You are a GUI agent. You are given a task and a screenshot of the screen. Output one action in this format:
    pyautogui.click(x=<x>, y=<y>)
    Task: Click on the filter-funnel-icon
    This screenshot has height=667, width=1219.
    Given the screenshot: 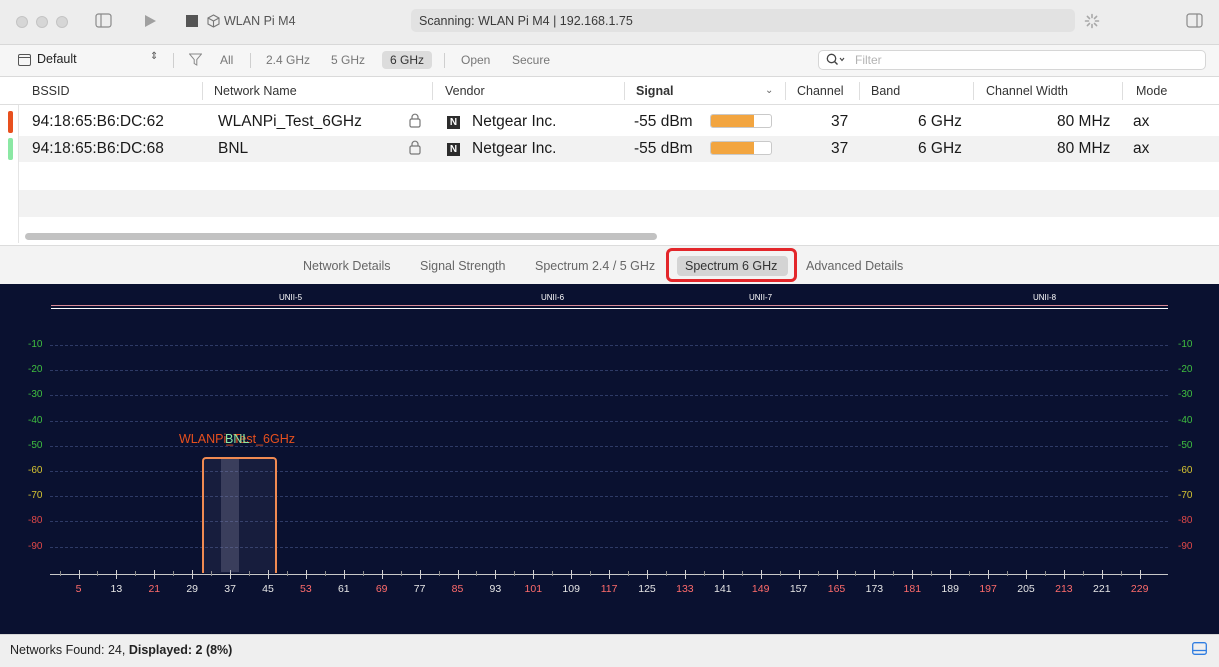 What is the action you would take?
    pyautogui.click(x=195, y=59)
    